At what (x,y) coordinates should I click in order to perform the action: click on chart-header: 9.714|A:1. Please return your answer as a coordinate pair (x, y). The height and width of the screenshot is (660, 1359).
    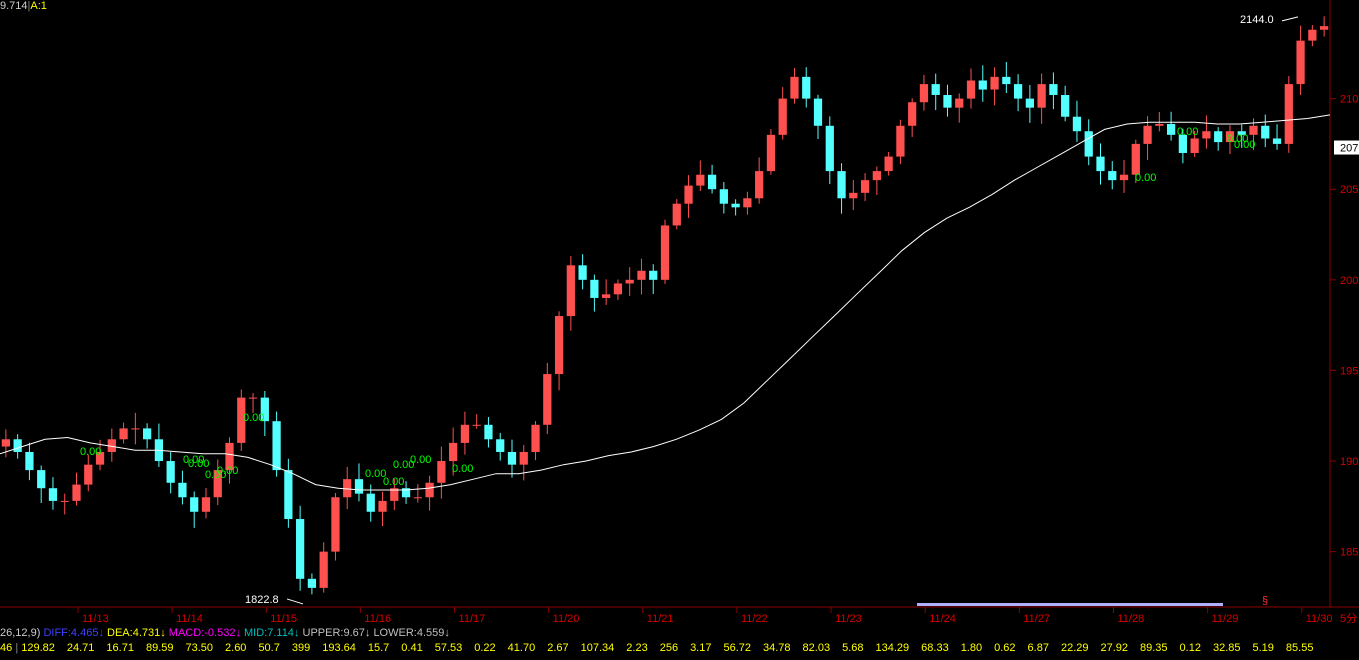
    Looking at the image, I should click on (23, 6).